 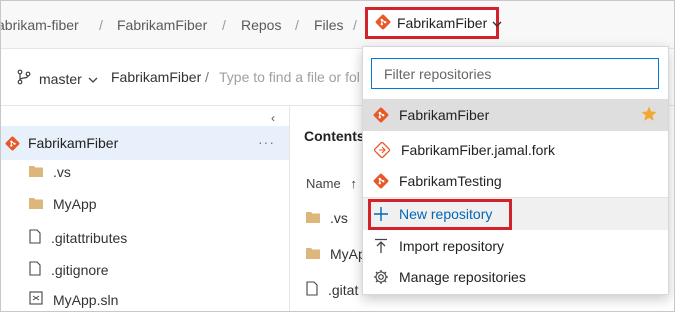 I want to click on tree-item-label: .gitignore, so click(x=80, y=270).